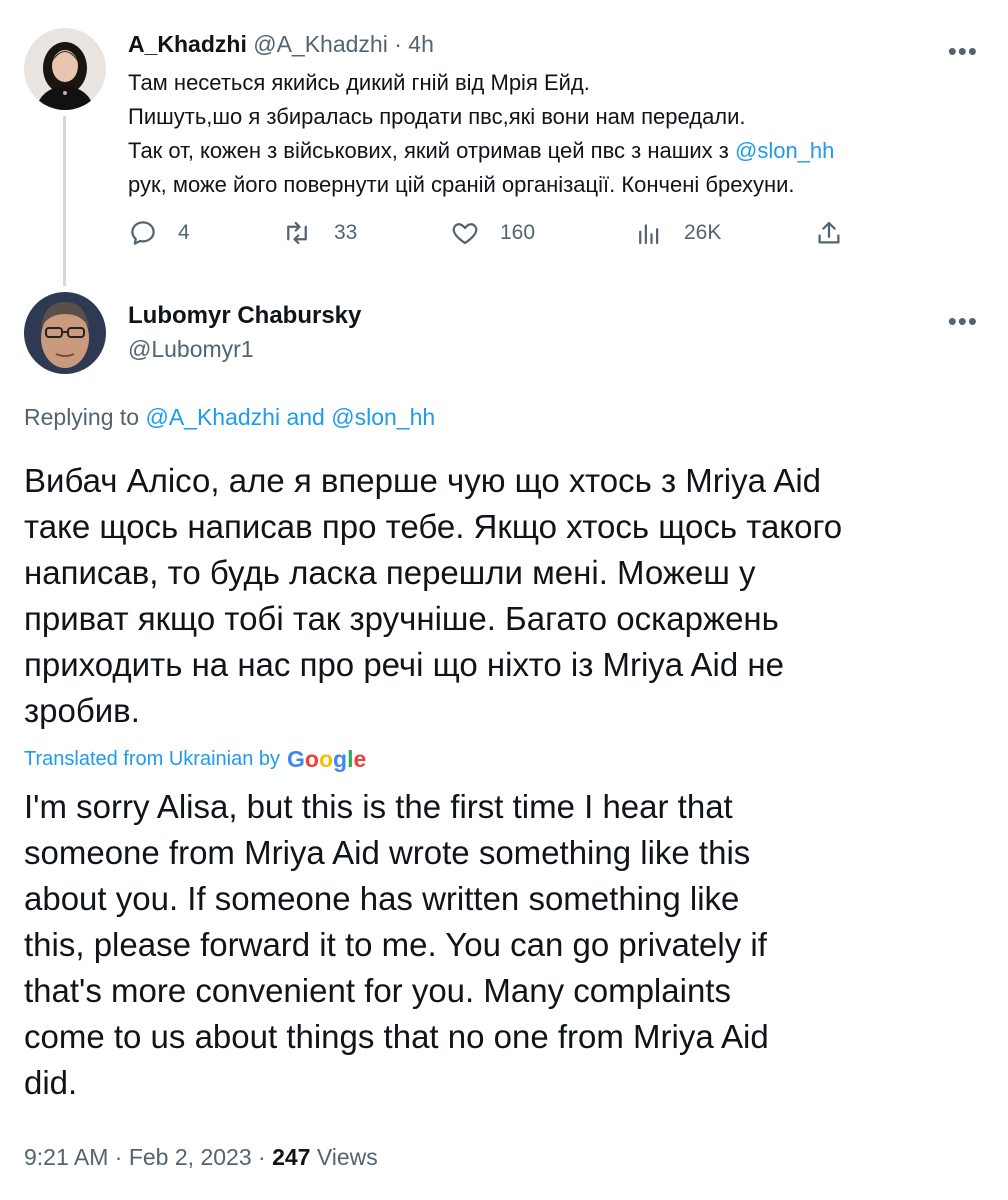 This screenshot has height=1200, width=1008. What do you see at coordinates (191, 349) in the screenshot?
I see `tweet2-handle: @Lubomyr1` at bounding box center [191, 349].